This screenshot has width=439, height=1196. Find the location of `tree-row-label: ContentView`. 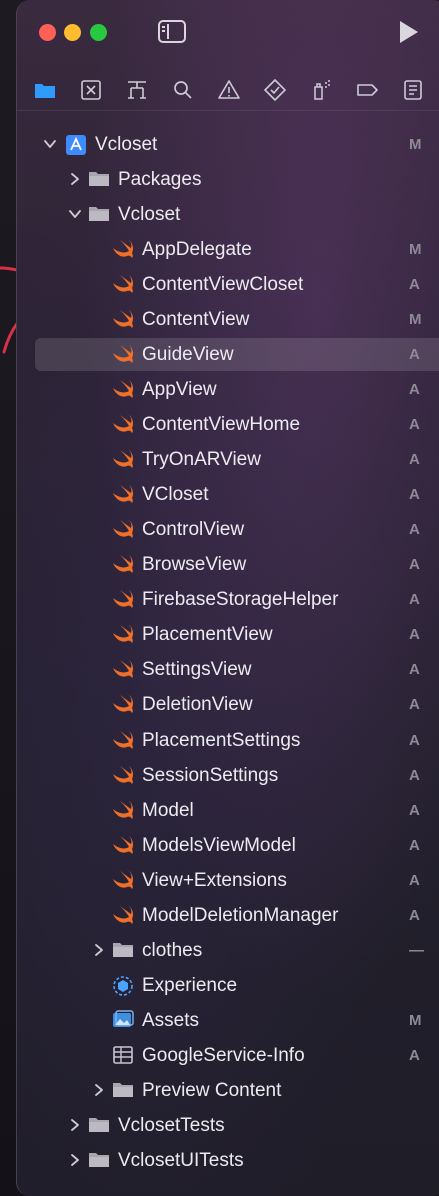

tree-row-label: ContentView is located at coordinates (196, 320).